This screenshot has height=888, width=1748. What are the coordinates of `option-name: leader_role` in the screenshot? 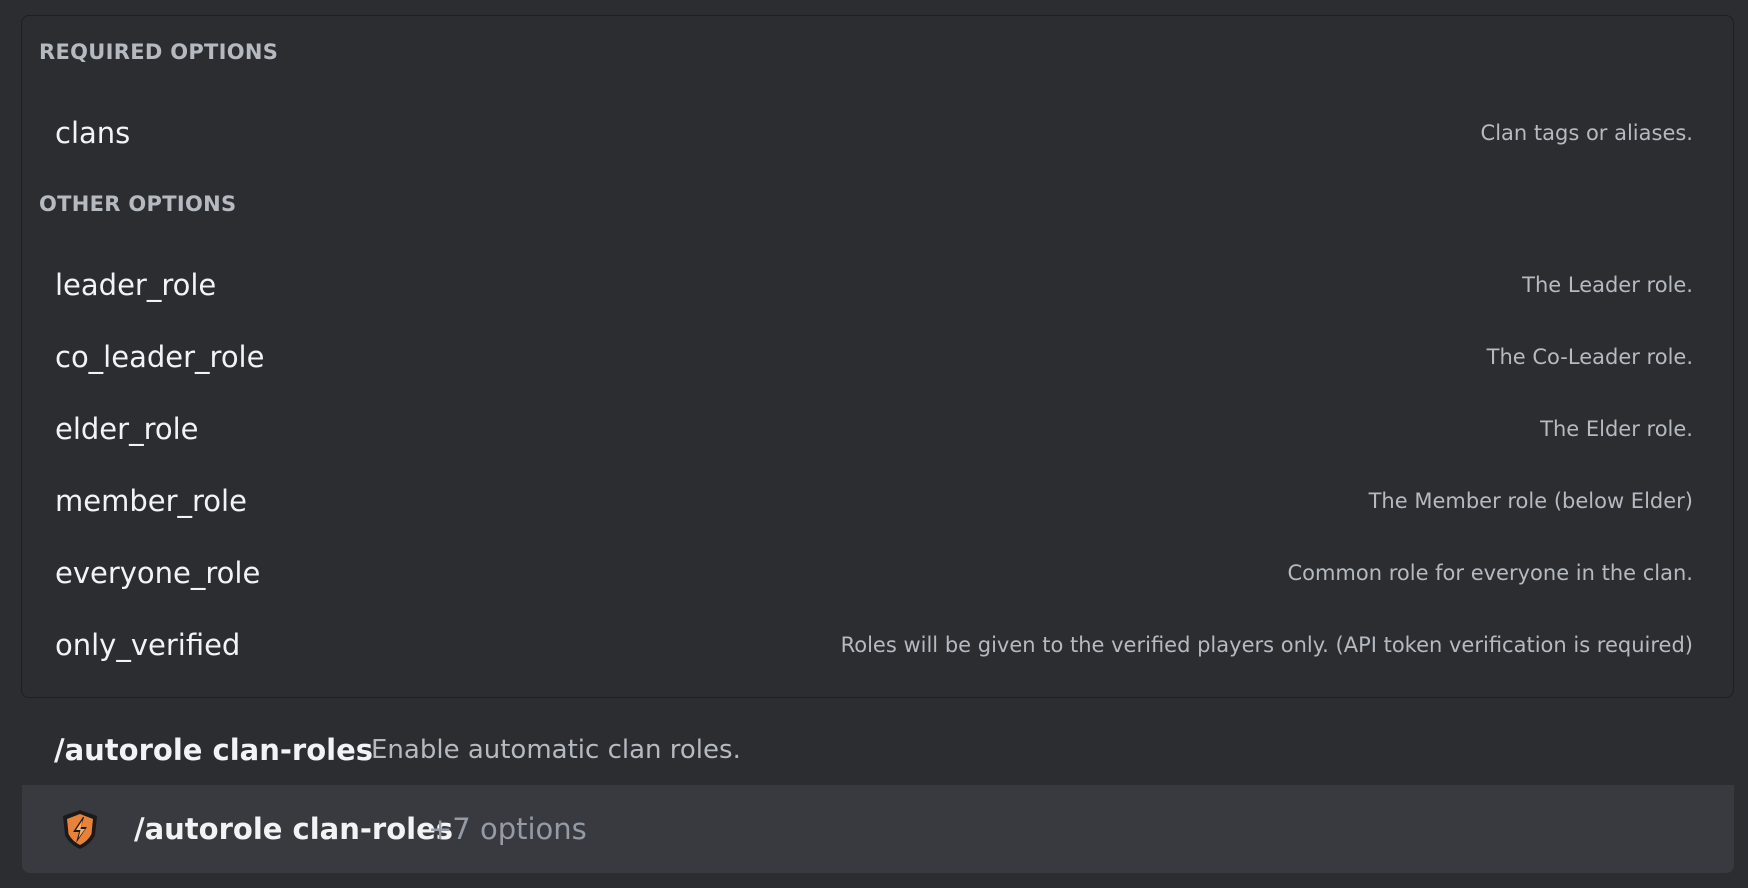 It's located at (136, 285).